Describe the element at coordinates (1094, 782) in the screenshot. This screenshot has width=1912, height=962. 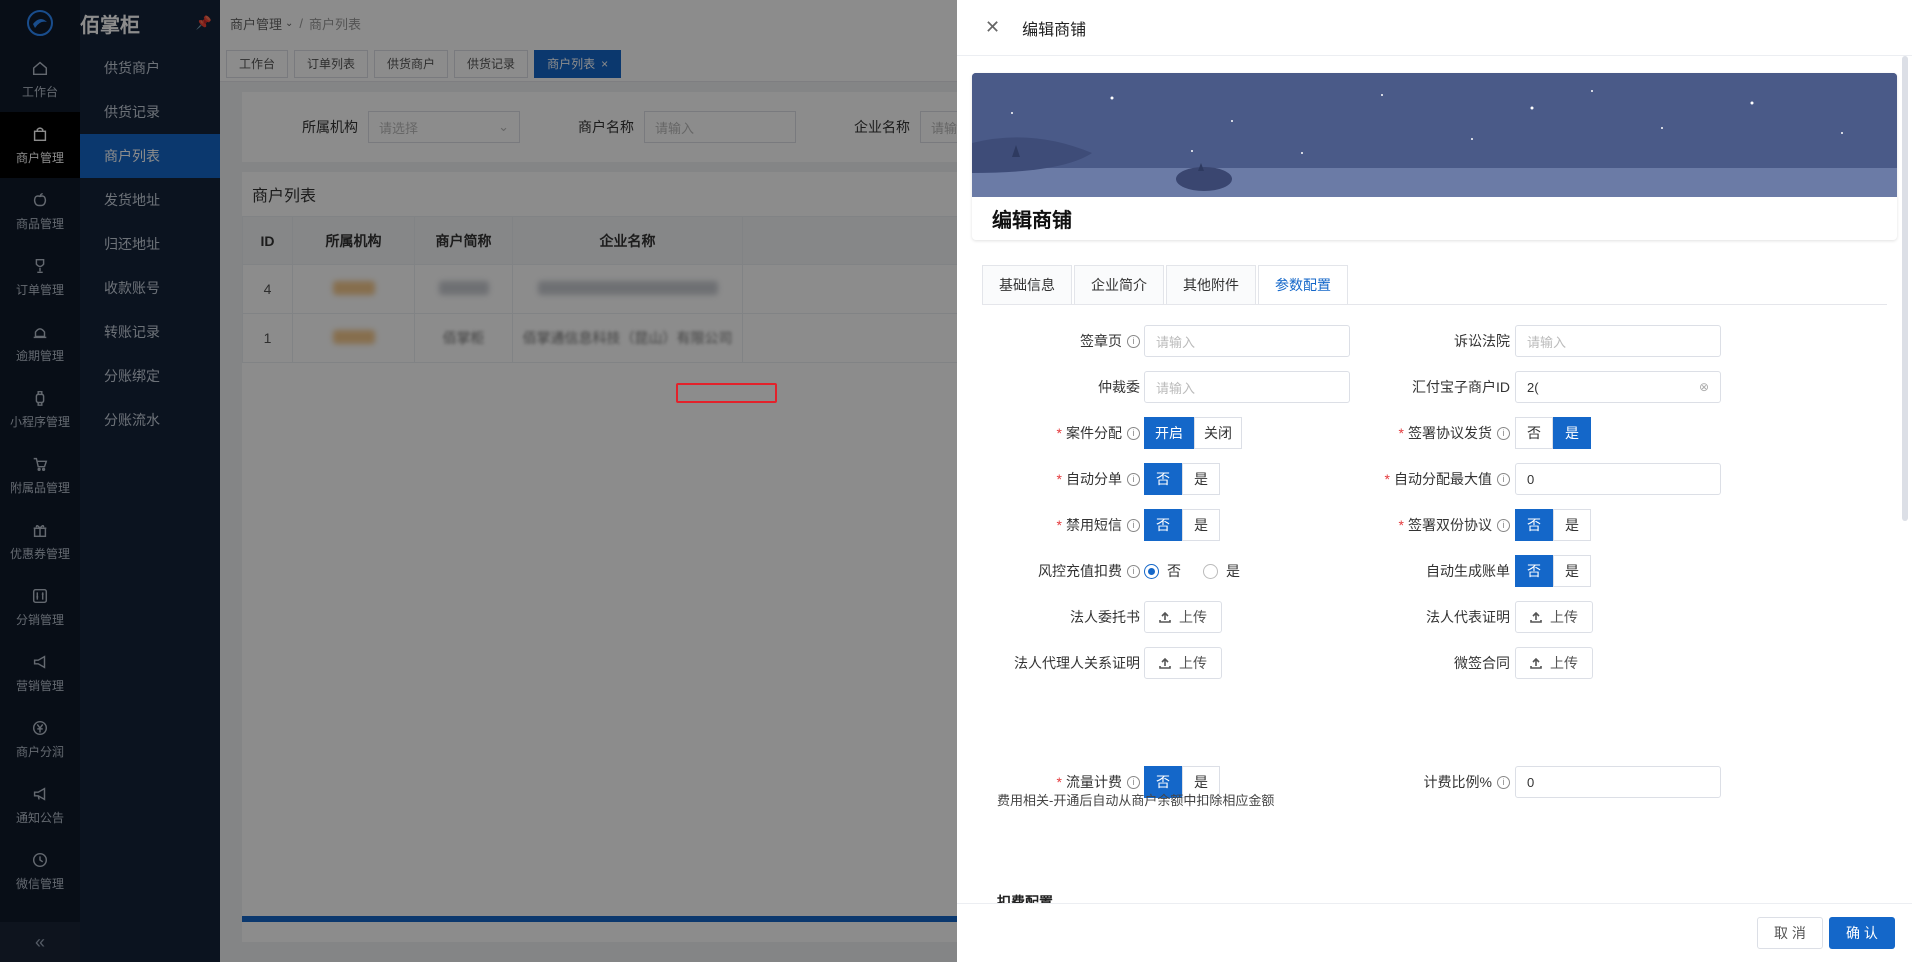
I see `field-label-text: 流量计费` at that location.